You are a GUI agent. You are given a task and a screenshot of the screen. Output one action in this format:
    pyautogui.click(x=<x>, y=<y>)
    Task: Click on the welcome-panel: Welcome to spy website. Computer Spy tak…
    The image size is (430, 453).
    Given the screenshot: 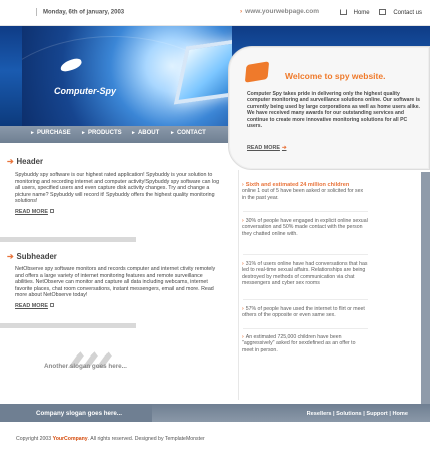 What is the action you would take?
    pyautogui.click(x=329, y=108)
    